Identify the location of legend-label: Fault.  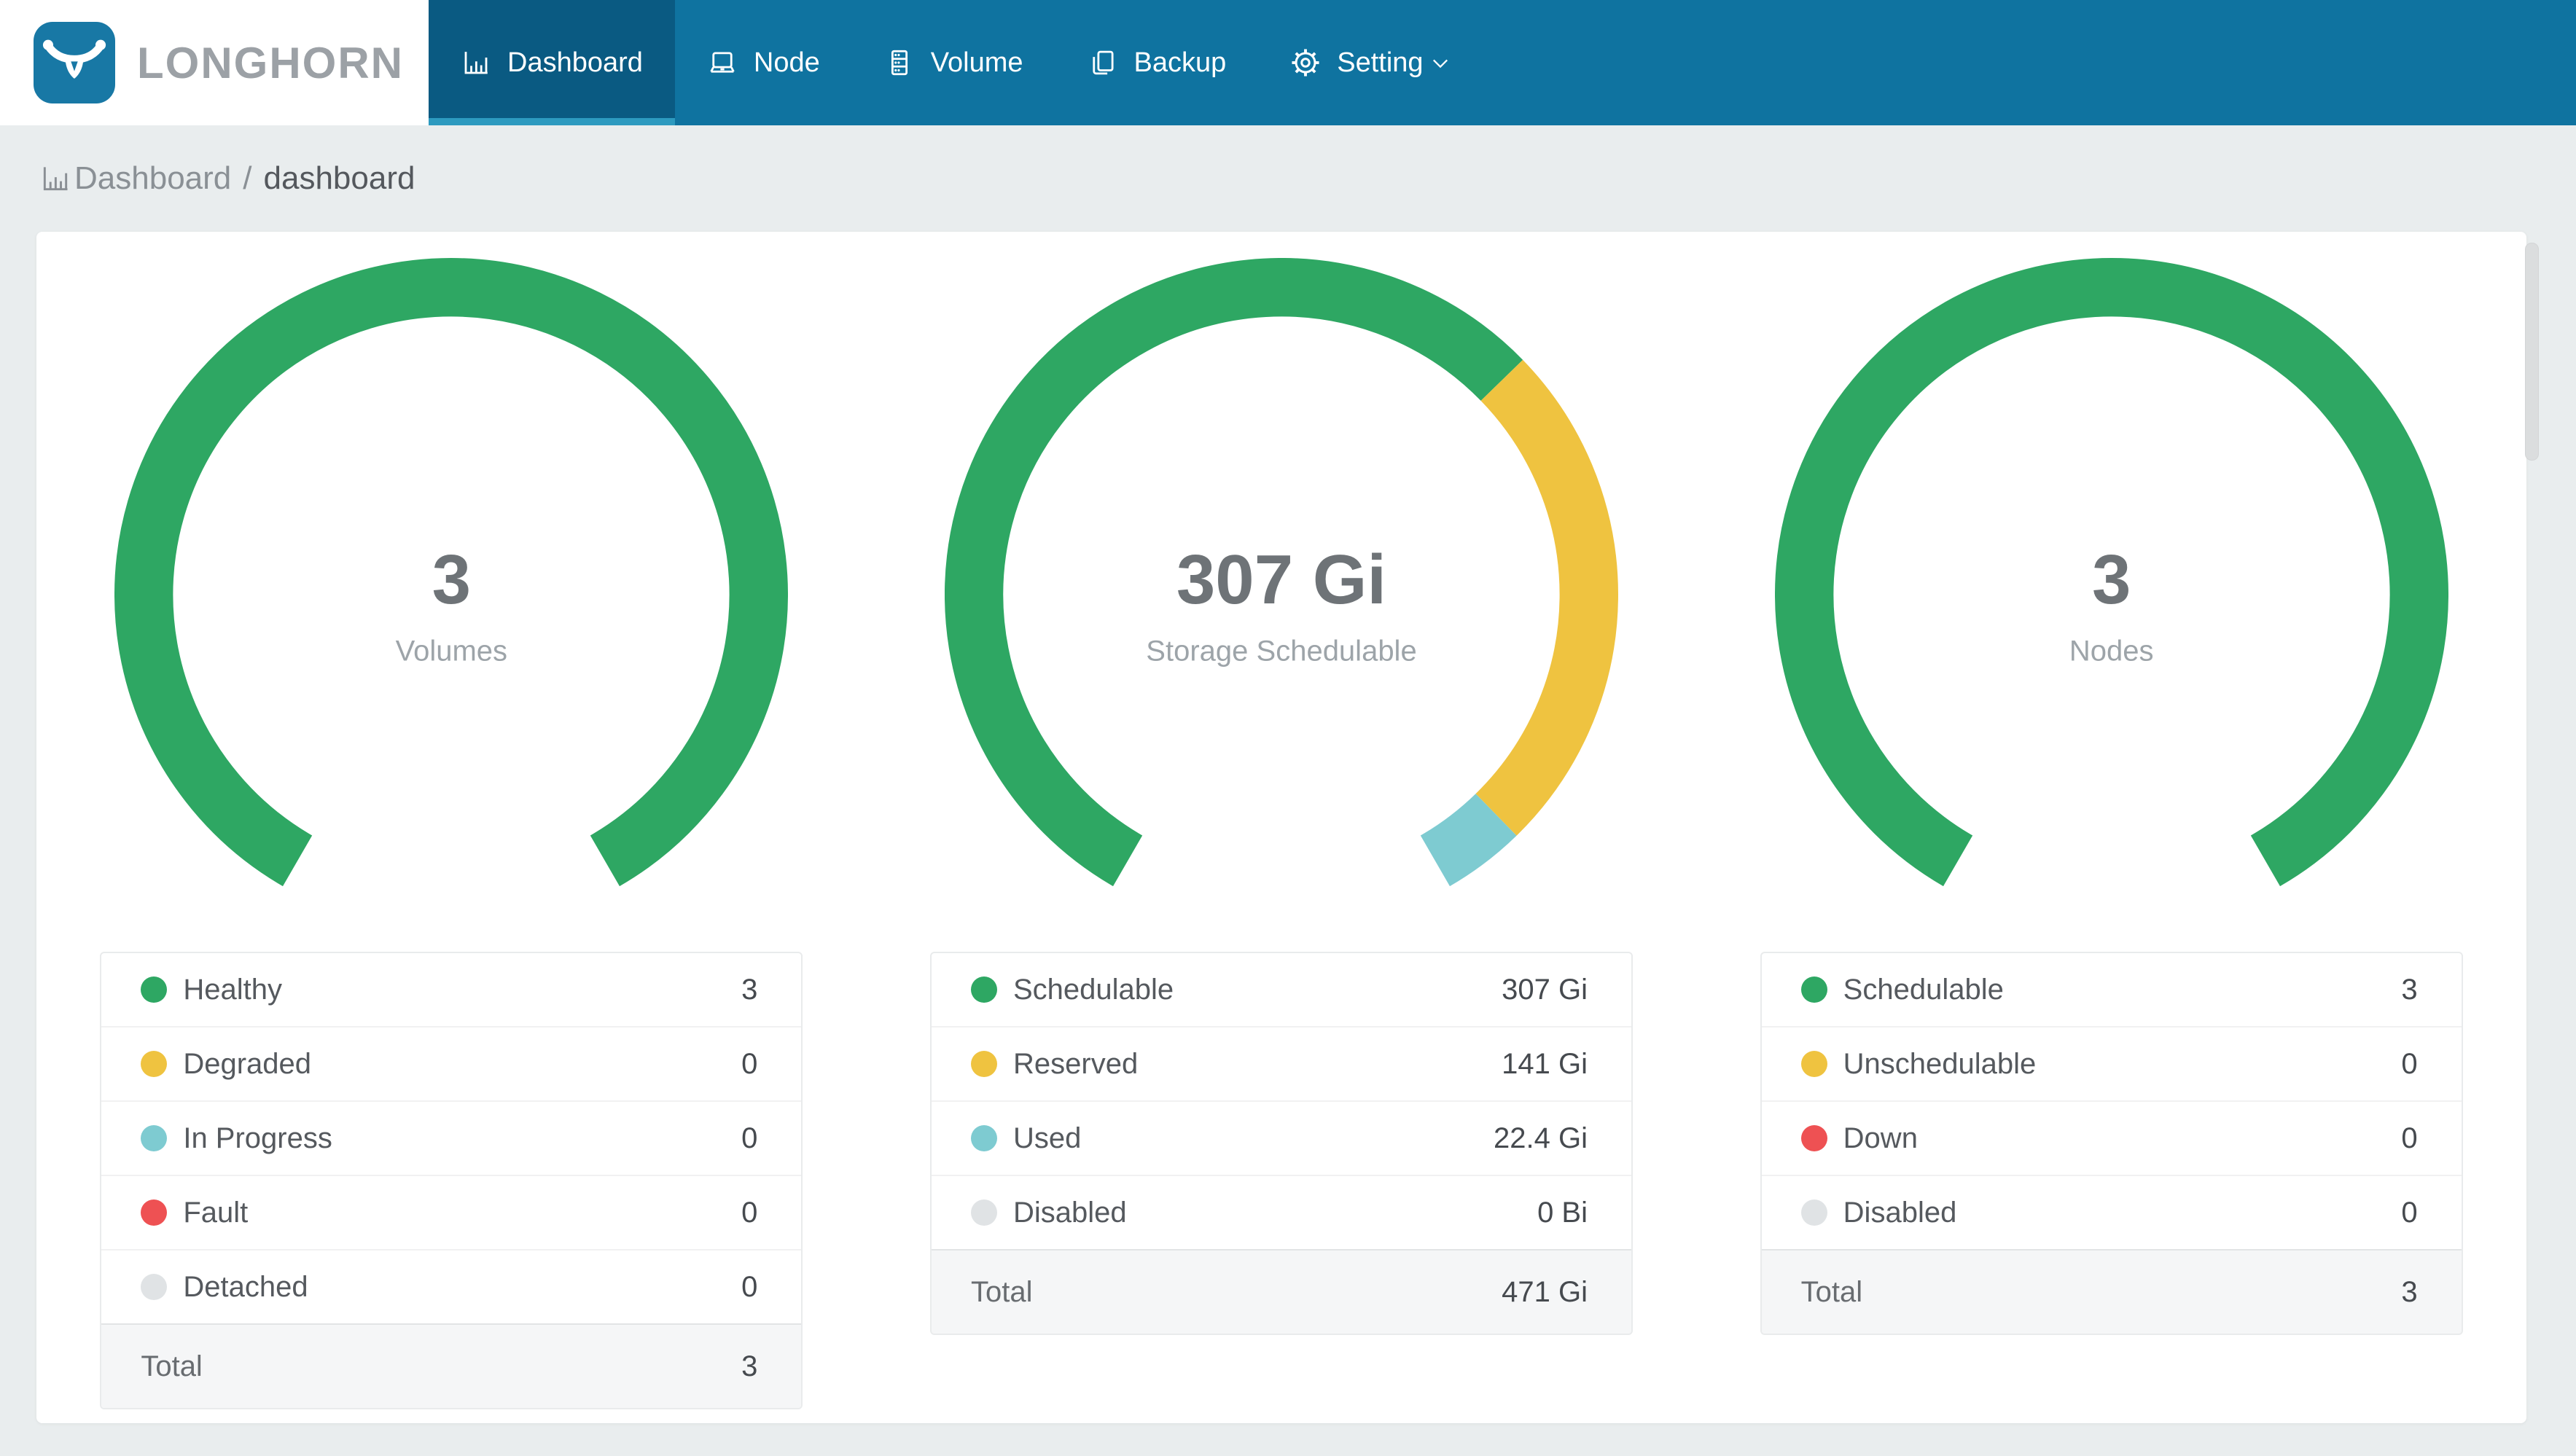
(216, 1212).